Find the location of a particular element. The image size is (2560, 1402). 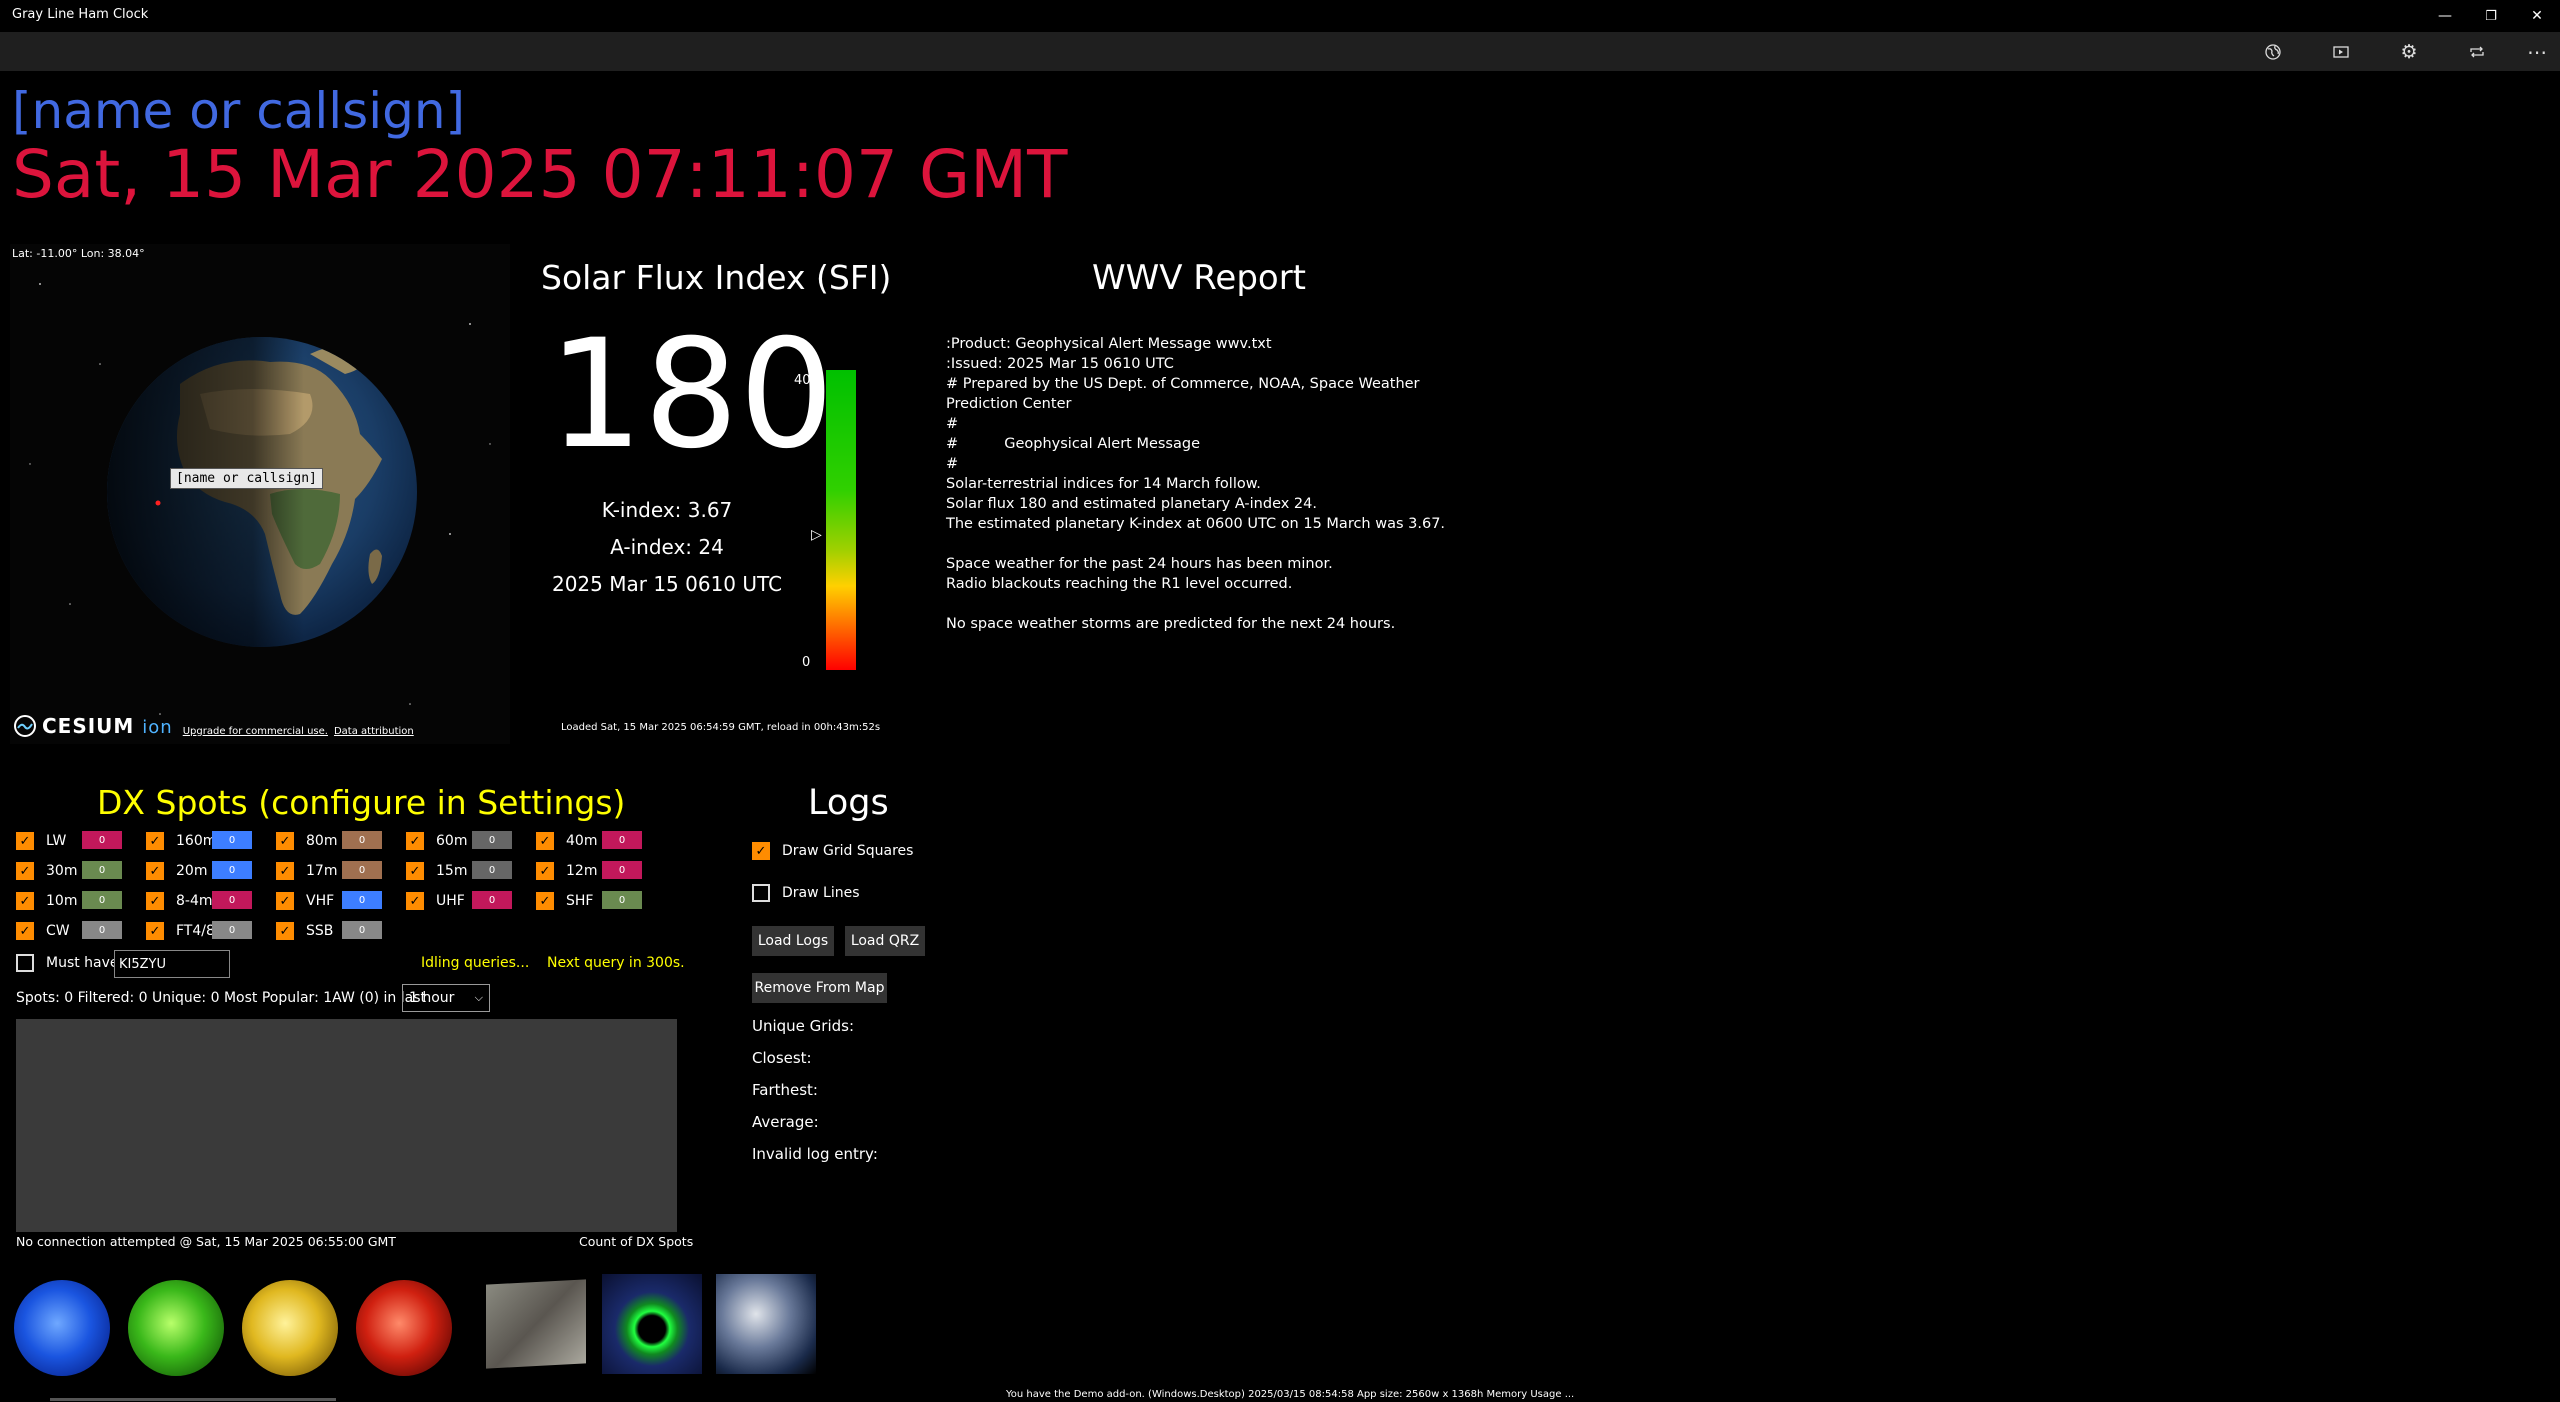

gear-icon: ⚙ is located at coordinates (2409, 52).